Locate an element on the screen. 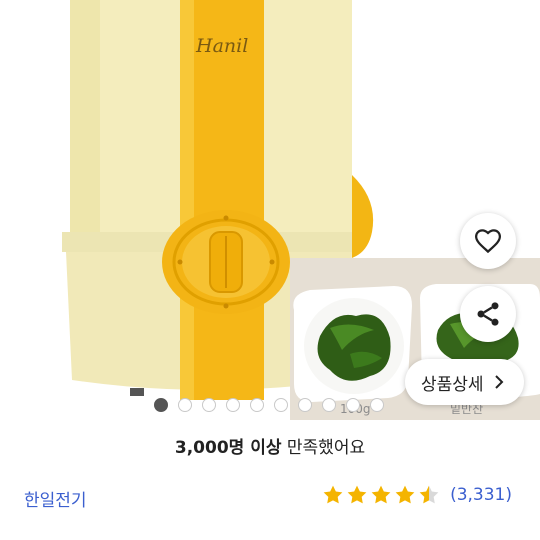 Image resolution: width=540 pixels, height=540 pixels. product-detail-button: 상품상세 is located at coordinates (464, 382).